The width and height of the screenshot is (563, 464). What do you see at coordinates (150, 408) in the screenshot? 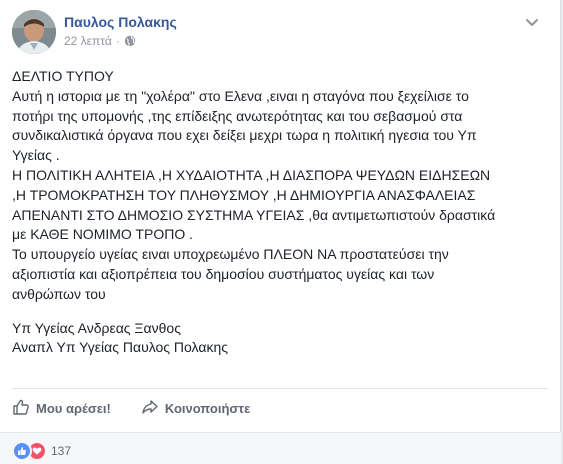
I see `share-arrow-icon` at bounding box center [150, 408].